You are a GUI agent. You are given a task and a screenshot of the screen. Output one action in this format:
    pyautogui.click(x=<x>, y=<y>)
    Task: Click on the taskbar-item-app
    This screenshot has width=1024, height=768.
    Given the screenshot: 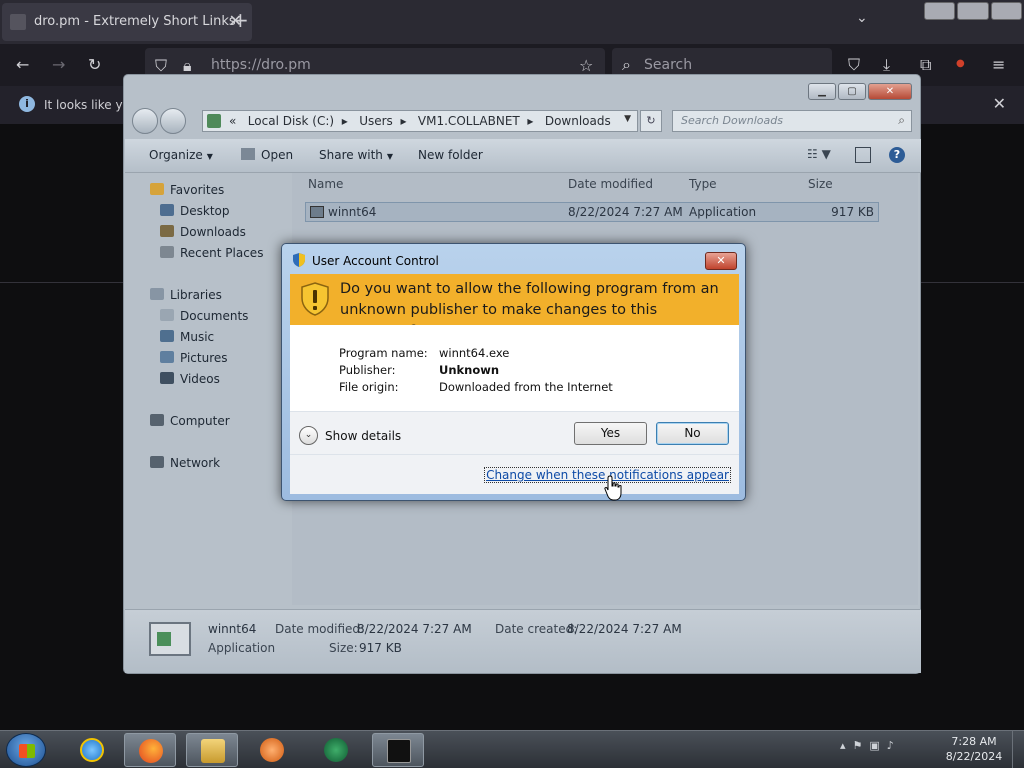 What is the action you would take?
    pyautogui.click(x=336, y=750)
    